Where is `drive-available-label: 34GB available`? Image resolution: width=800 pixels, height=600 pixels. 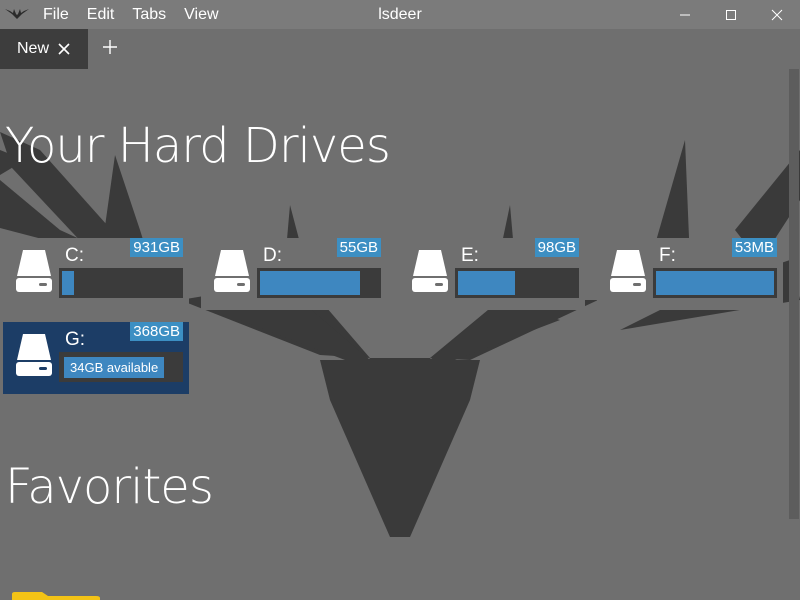 drive-available-label: 34GB available is located at coordinates (114, 367).